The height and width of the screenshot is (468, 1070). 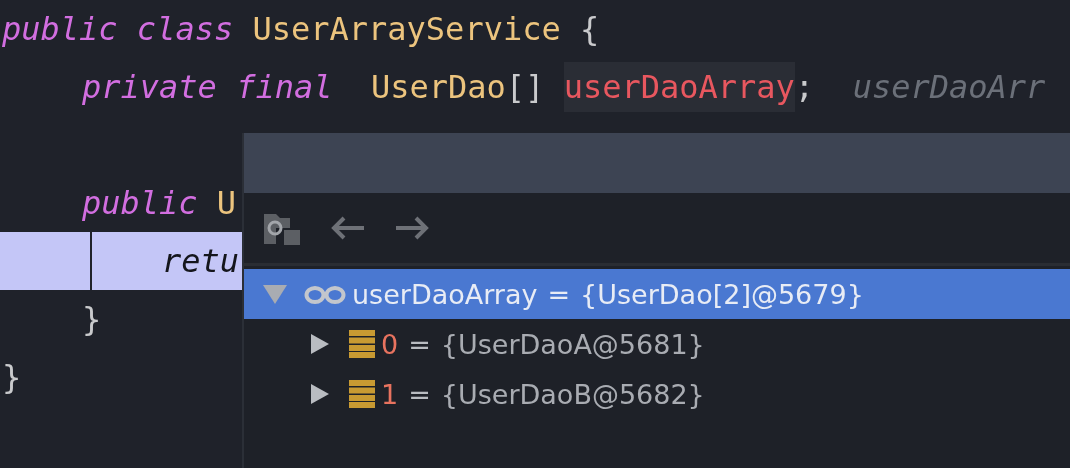 I want to click on code-token: retu, so click(x=201, y=261).